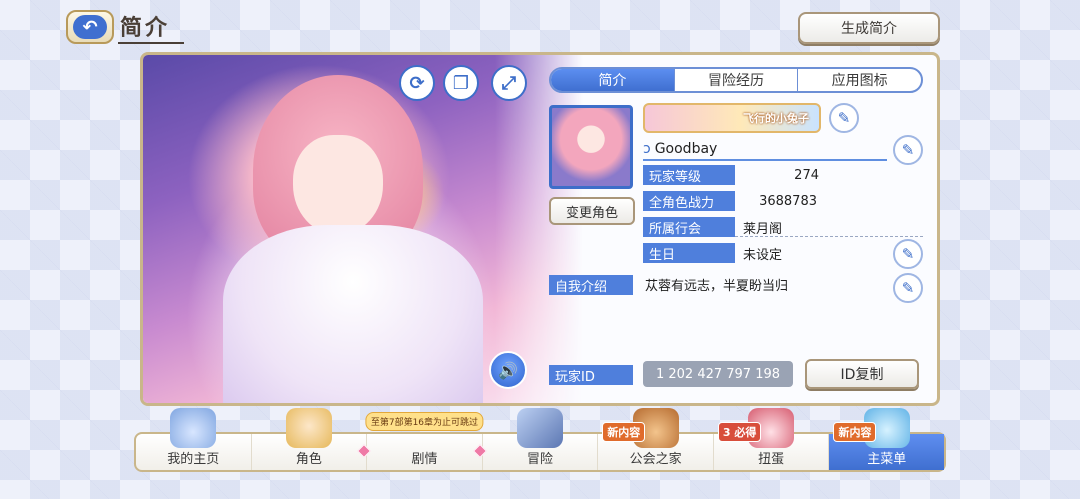 The image size is (1080, 499). I want to click on back-button: ↶, so click(90, 27).